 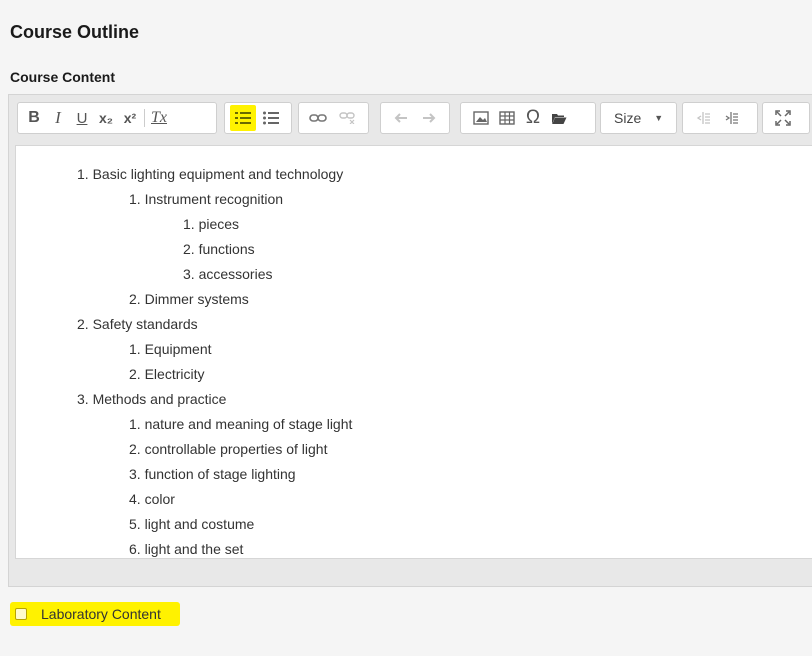 I want to click on toolbar-separator, so click(x=144, y=118).